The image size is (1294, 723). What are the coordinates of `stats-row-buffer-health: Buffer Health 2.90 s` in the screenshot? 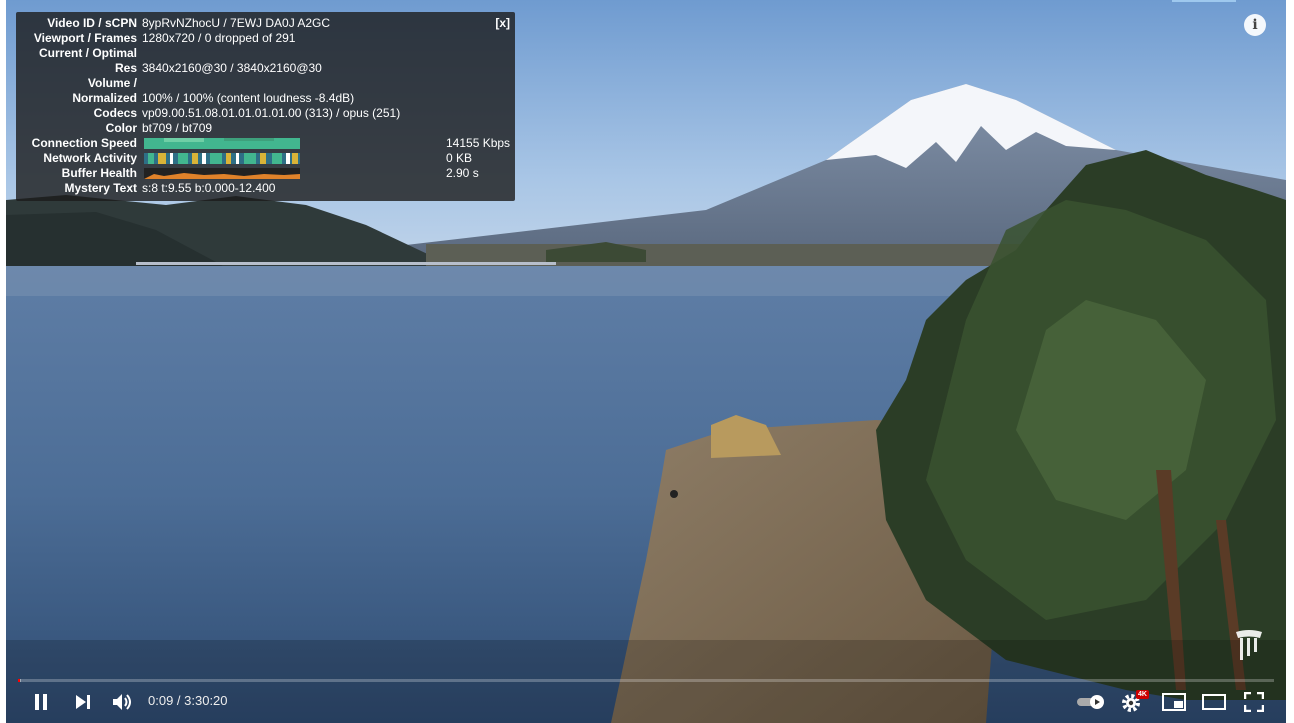 It's located at (265, 173).